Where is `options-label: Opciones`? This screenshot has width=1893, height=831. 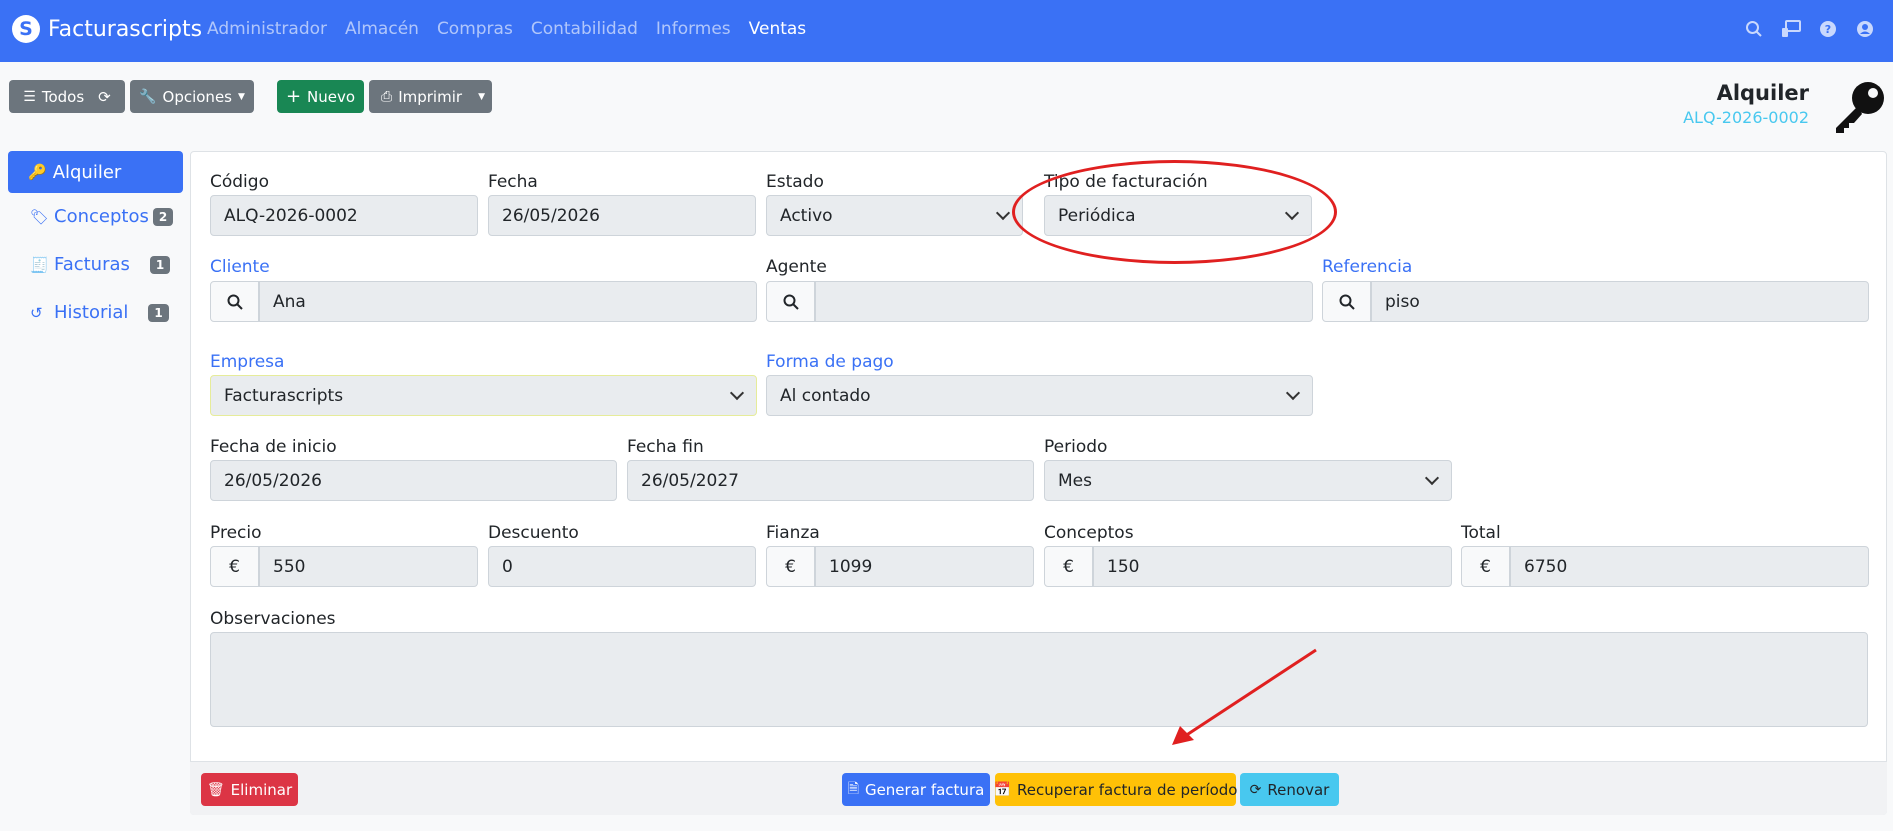
options-label: Opciones is located at coordinates (197, 96).